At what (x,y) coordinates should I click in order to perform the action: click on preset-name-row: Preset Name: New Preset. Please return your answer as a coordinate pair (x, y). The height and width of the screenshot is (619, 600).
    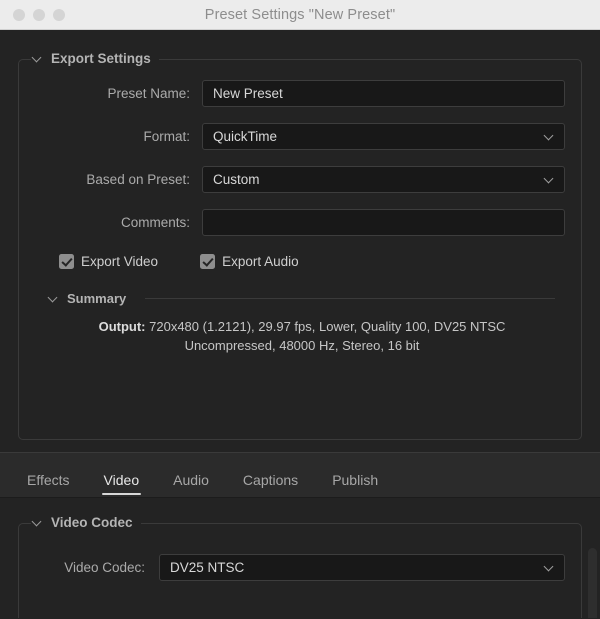
    Looking at the image, I should click on (300, 93).